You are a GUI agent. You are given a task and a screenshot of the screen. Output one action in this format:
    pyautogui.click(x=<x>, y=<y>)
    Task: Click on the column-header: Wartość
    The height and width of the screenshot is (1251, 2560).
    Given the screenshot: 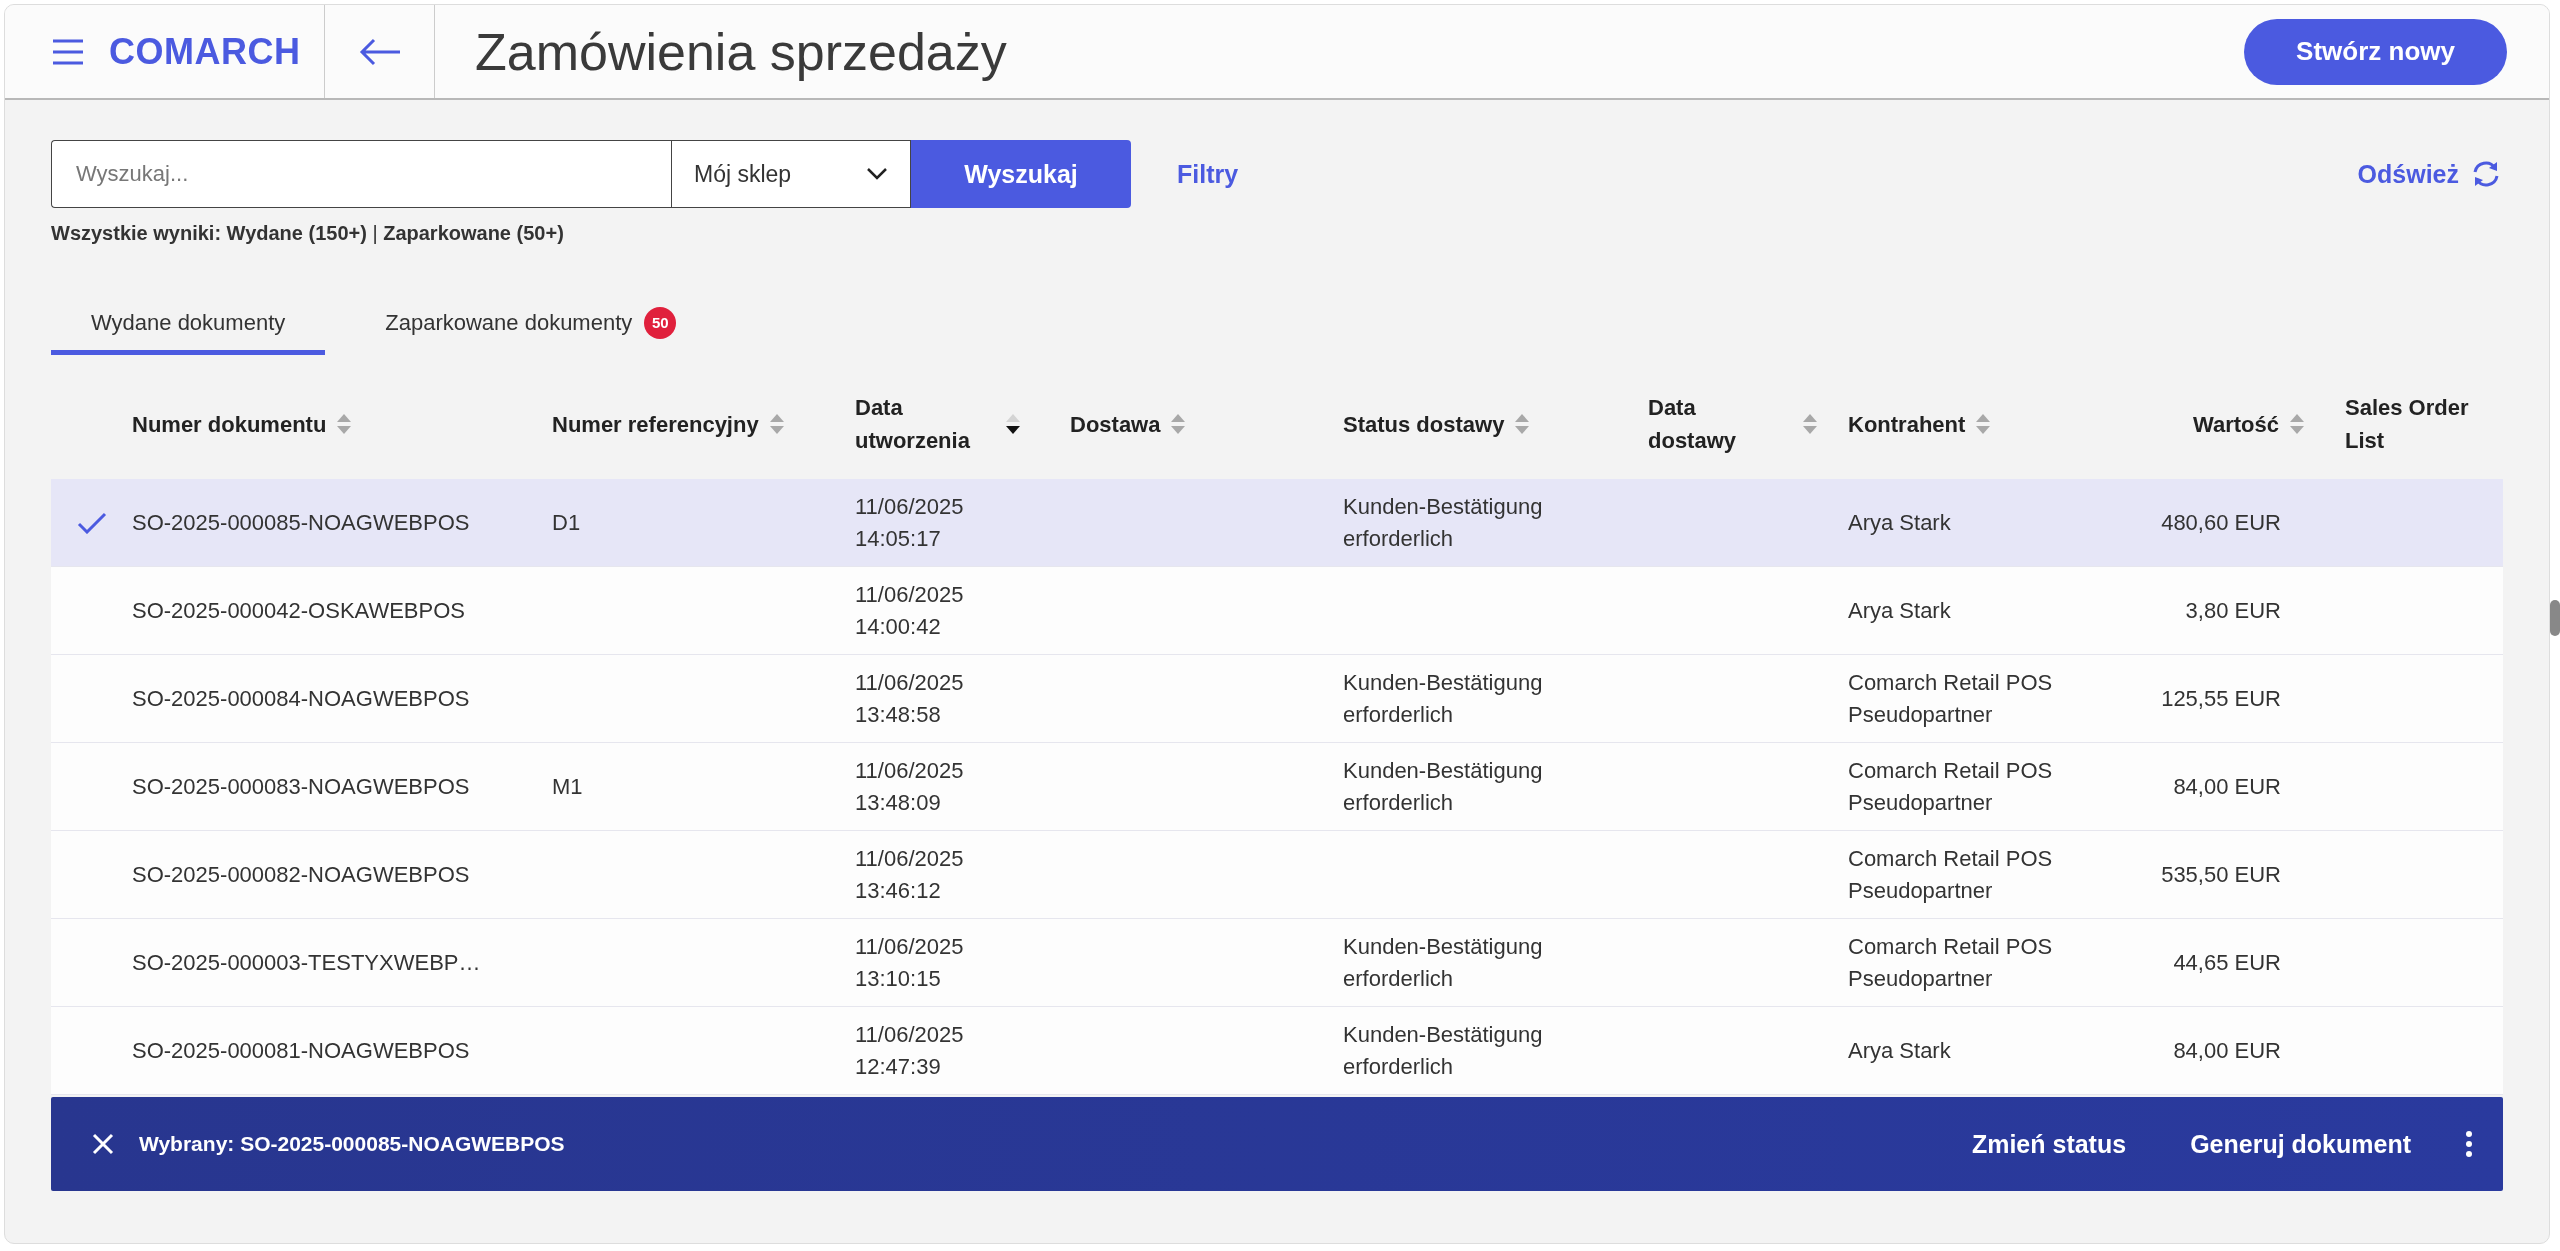 What is the action you would take?
    pyautogui.click(x=2236, y=424)
    